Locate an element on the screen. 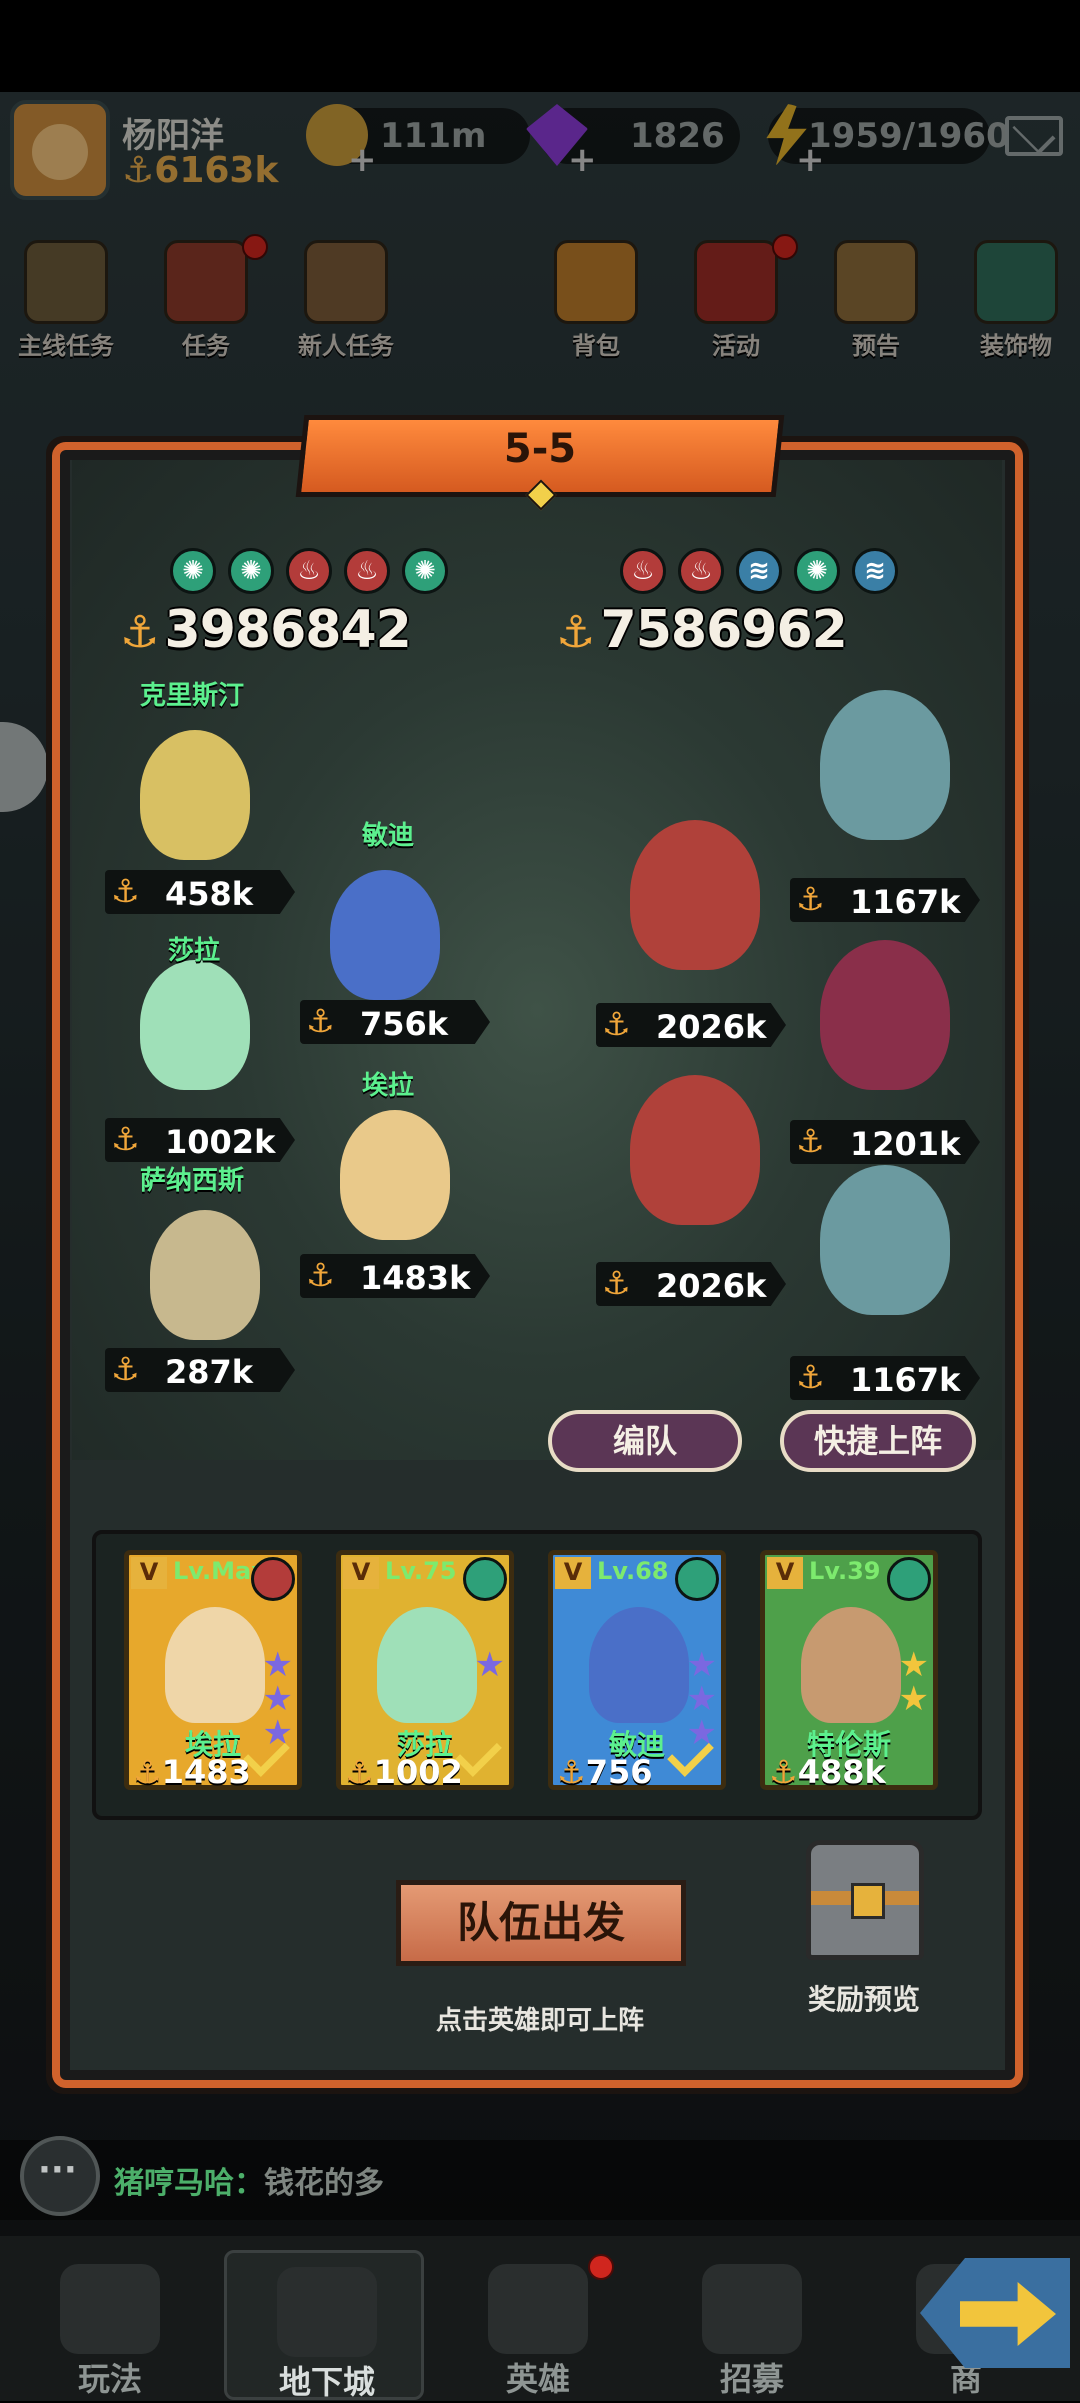  notification-dot is located at coordinates (601, 2267).